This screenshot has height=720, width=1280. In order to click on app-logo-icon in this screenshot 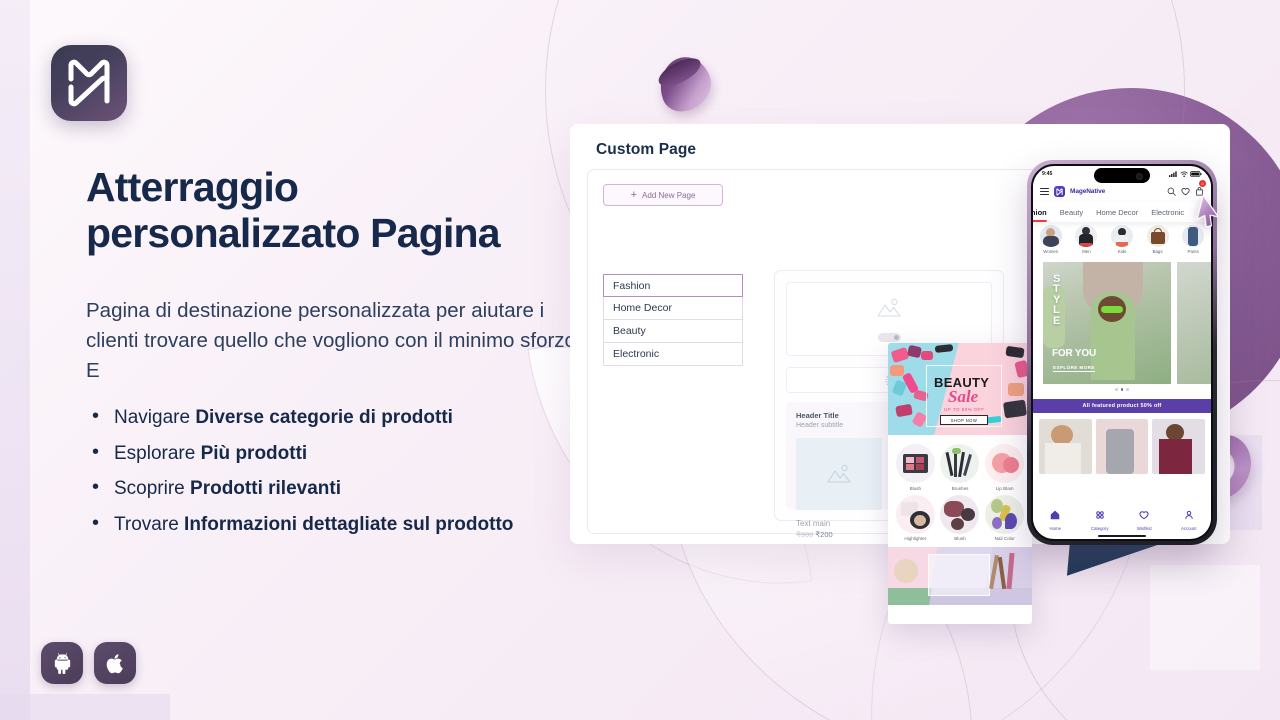, I will do `click(1059, 191)`.